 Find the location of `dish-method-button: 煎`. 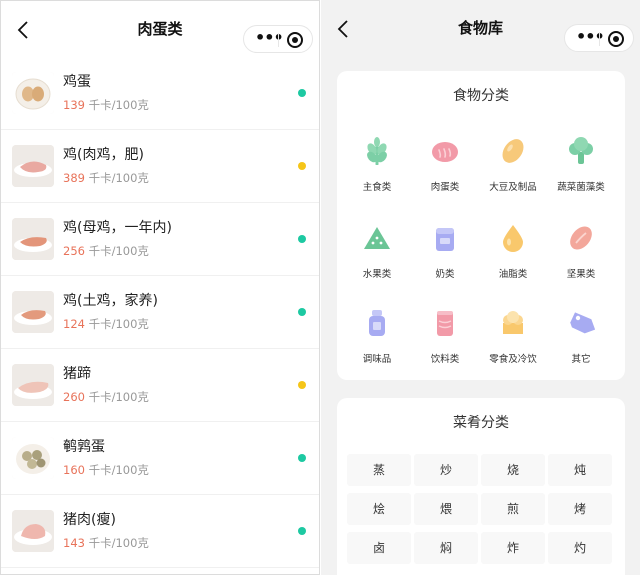

dish-method-button: 煎 is located at coordinates (513, 509).